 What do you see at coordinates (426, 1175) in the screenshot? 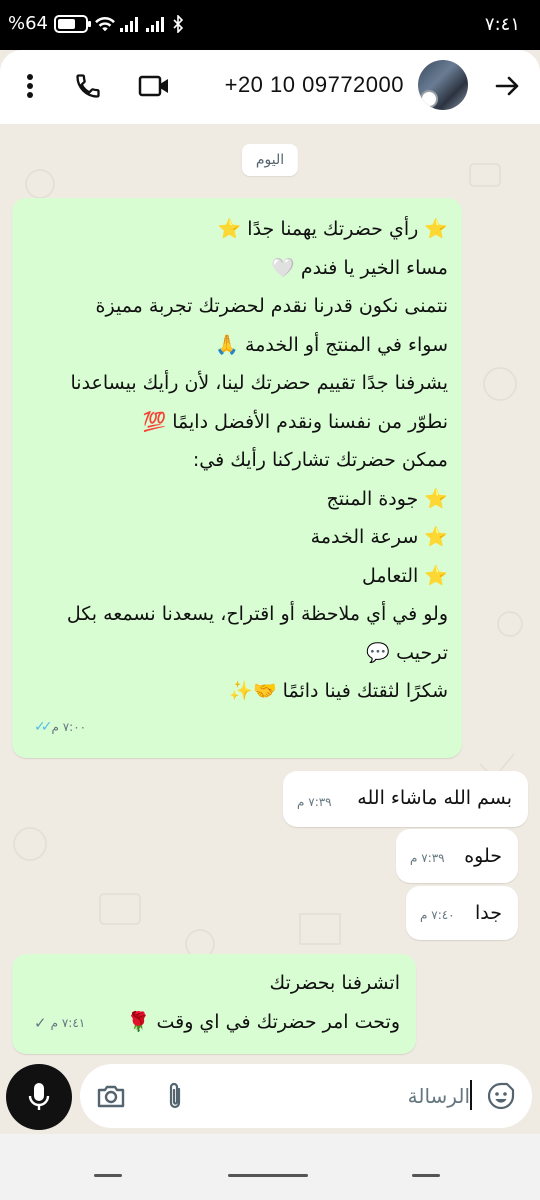
I see `back-button` at bounding box center [426, 1175].